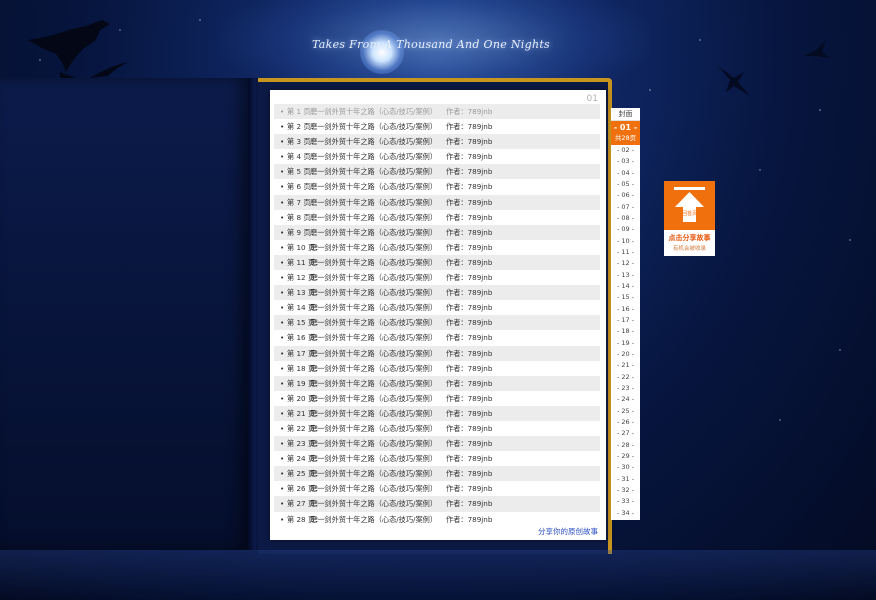  I want to click on nav-page-item: - 23 -, so click(625, 388).